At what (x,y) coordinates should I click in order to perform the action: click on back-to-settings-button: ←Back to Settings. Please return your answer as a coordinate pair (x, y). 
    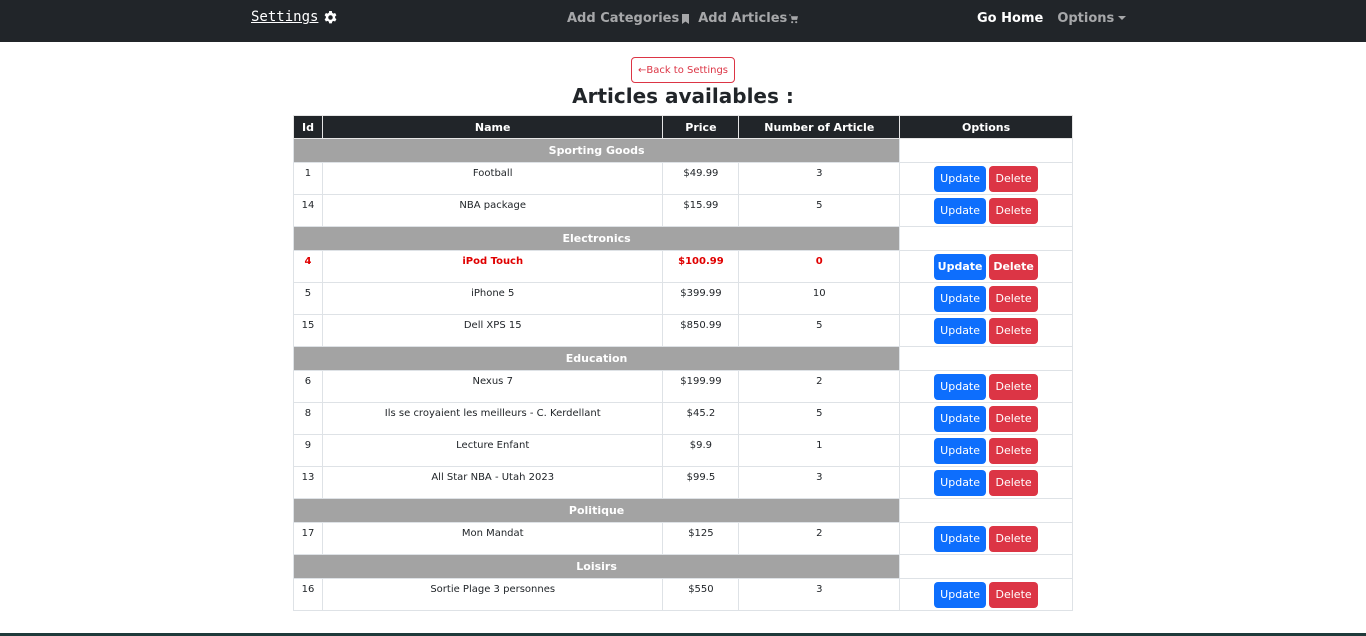
    Looking at the image, I should click on (683, 70).